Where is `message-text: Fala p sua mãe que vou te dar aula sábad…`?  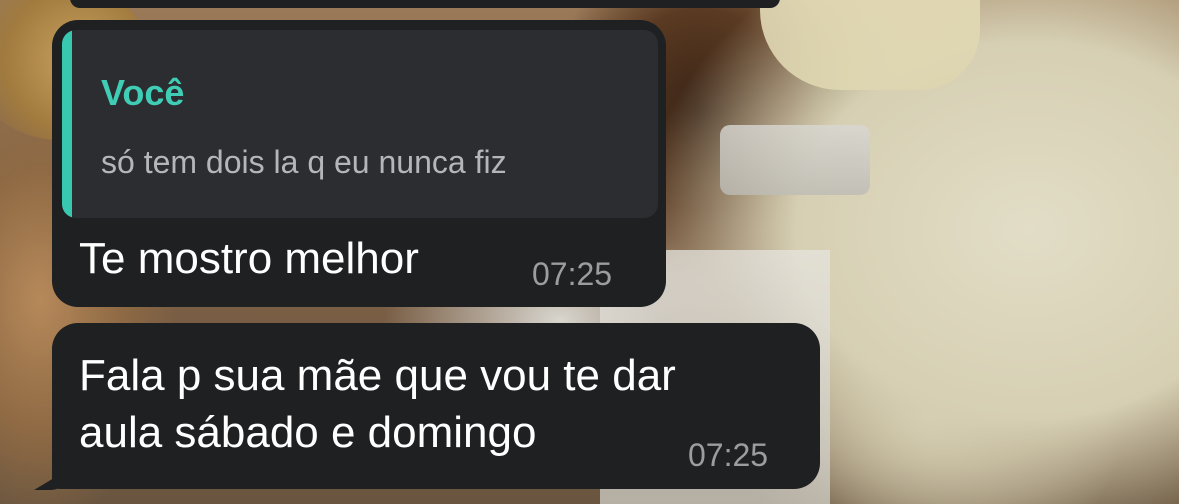 message-text: Fala p sua mãe que vou te dar aula sábad… is located at coordinates (377, 404).